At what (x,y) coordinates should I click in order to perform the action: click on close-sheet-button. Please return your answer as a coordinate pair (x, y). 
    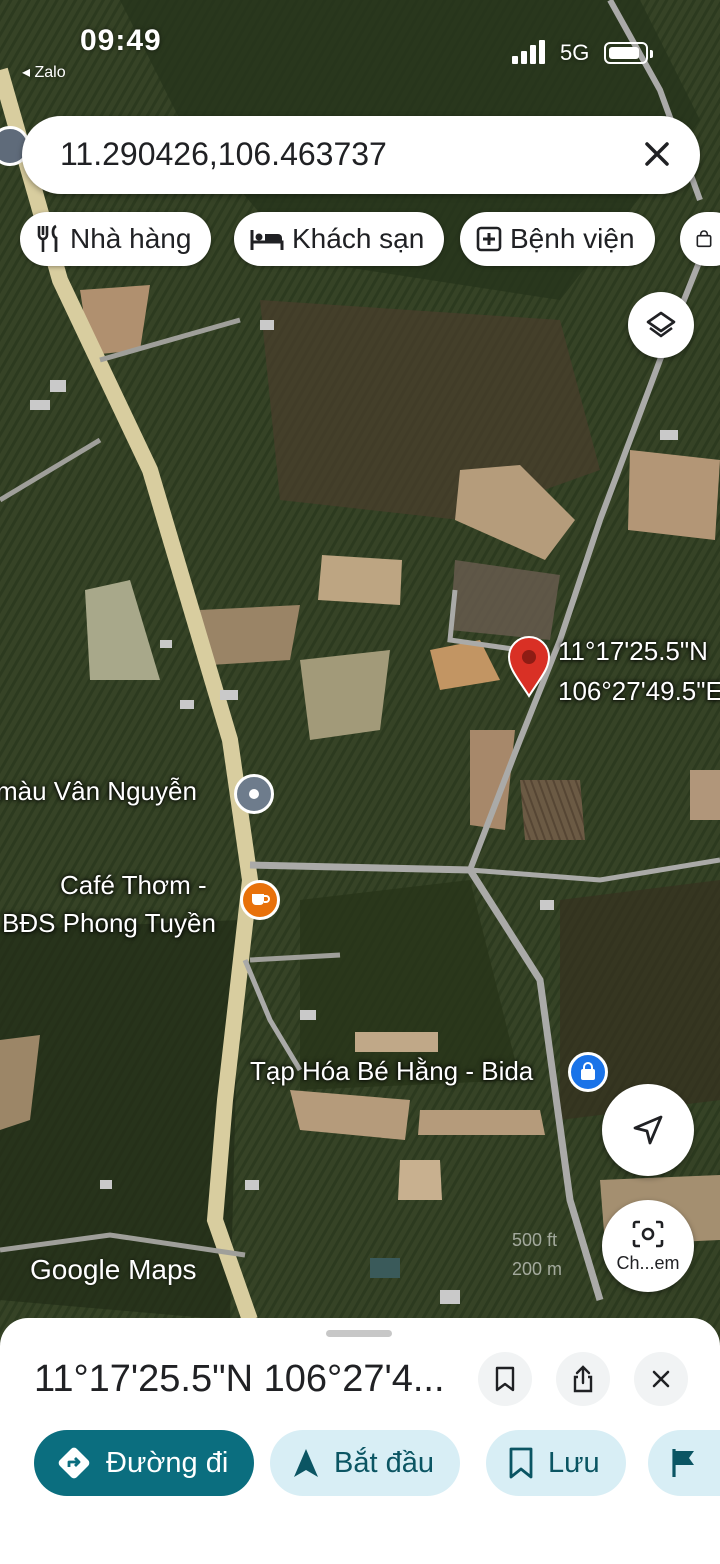
    Looking at the image, I should click on (661, 1379).